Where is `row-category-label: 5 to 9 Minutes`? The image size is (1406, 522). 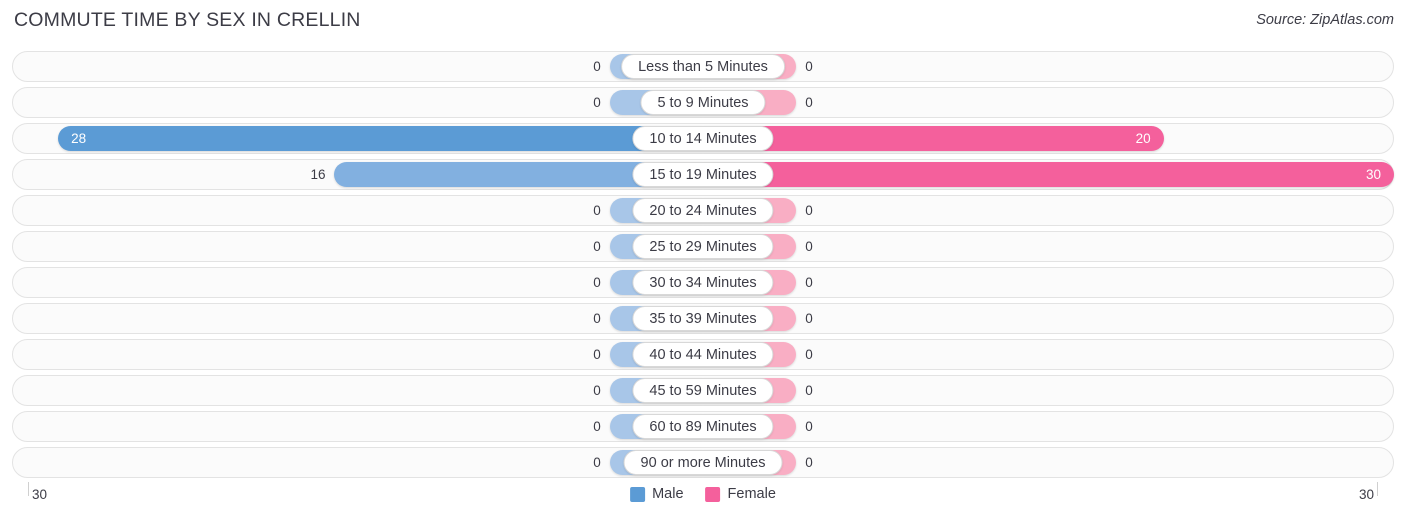 row-category-label: 5 to 9 Minutes is located at coordinates (703, 102).